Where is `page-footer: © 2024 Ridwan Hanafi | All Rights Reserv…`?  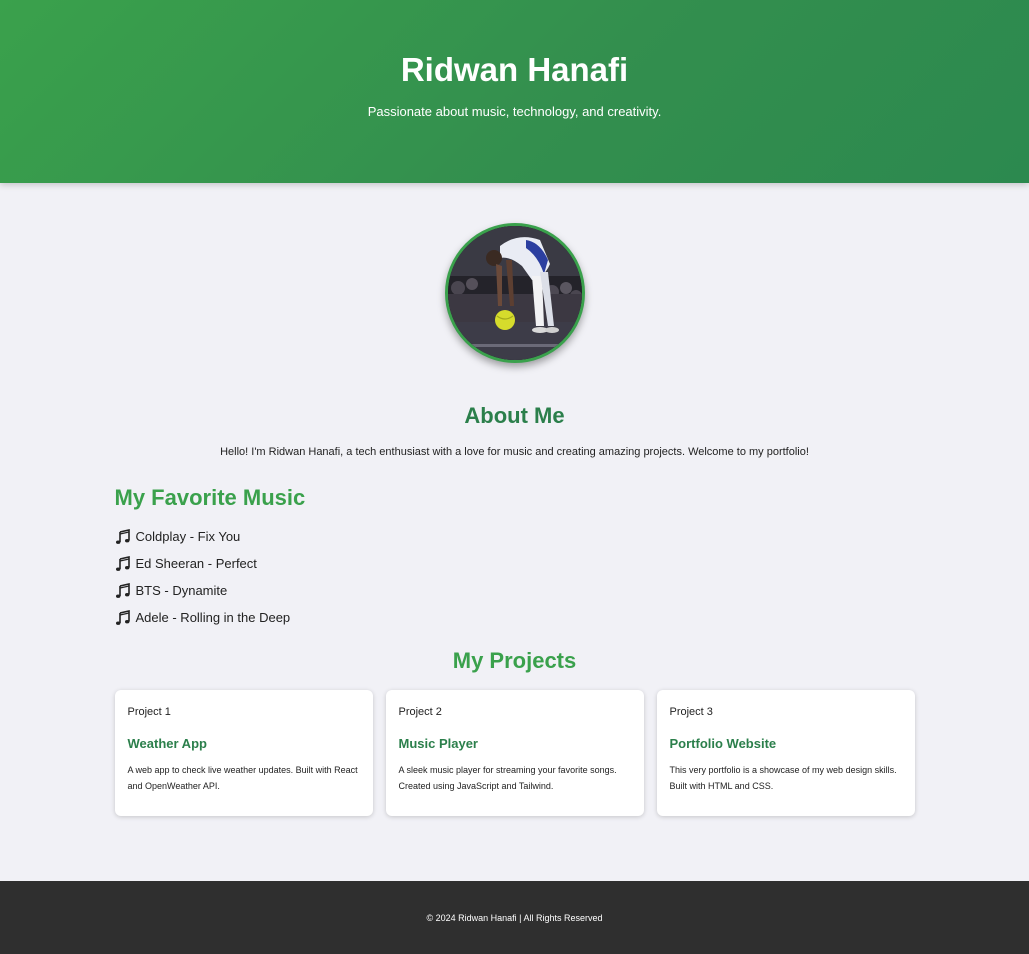 page-footer: © 2024 Ridwan Hanafi | All Rights Reserv… is located at coordinates (514, 917).